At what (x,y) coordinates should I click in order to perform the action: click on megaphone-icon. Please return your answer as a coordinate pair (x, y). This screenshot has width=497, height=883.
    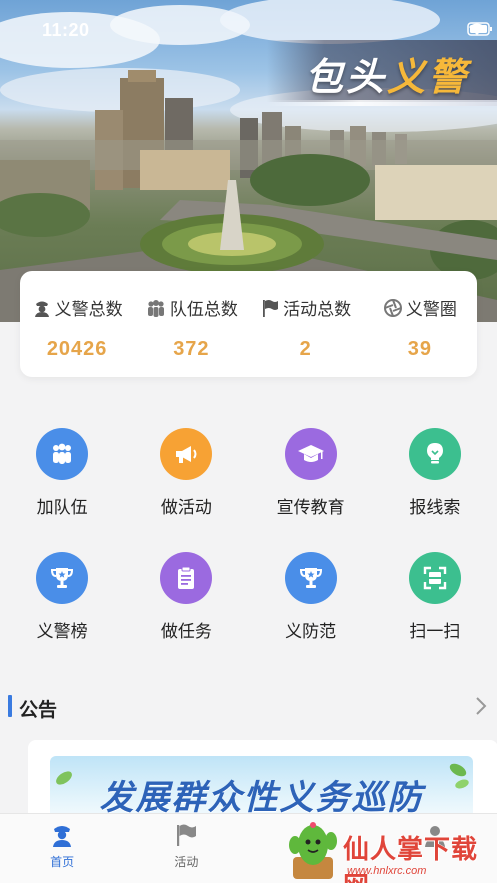
    Looking at the image, I should click on (186, 454).